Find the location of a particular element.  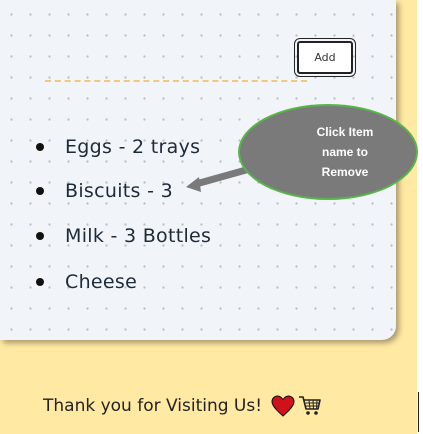

hint-bubble: Click Item name to Remove is located at coordinates (328, 152).